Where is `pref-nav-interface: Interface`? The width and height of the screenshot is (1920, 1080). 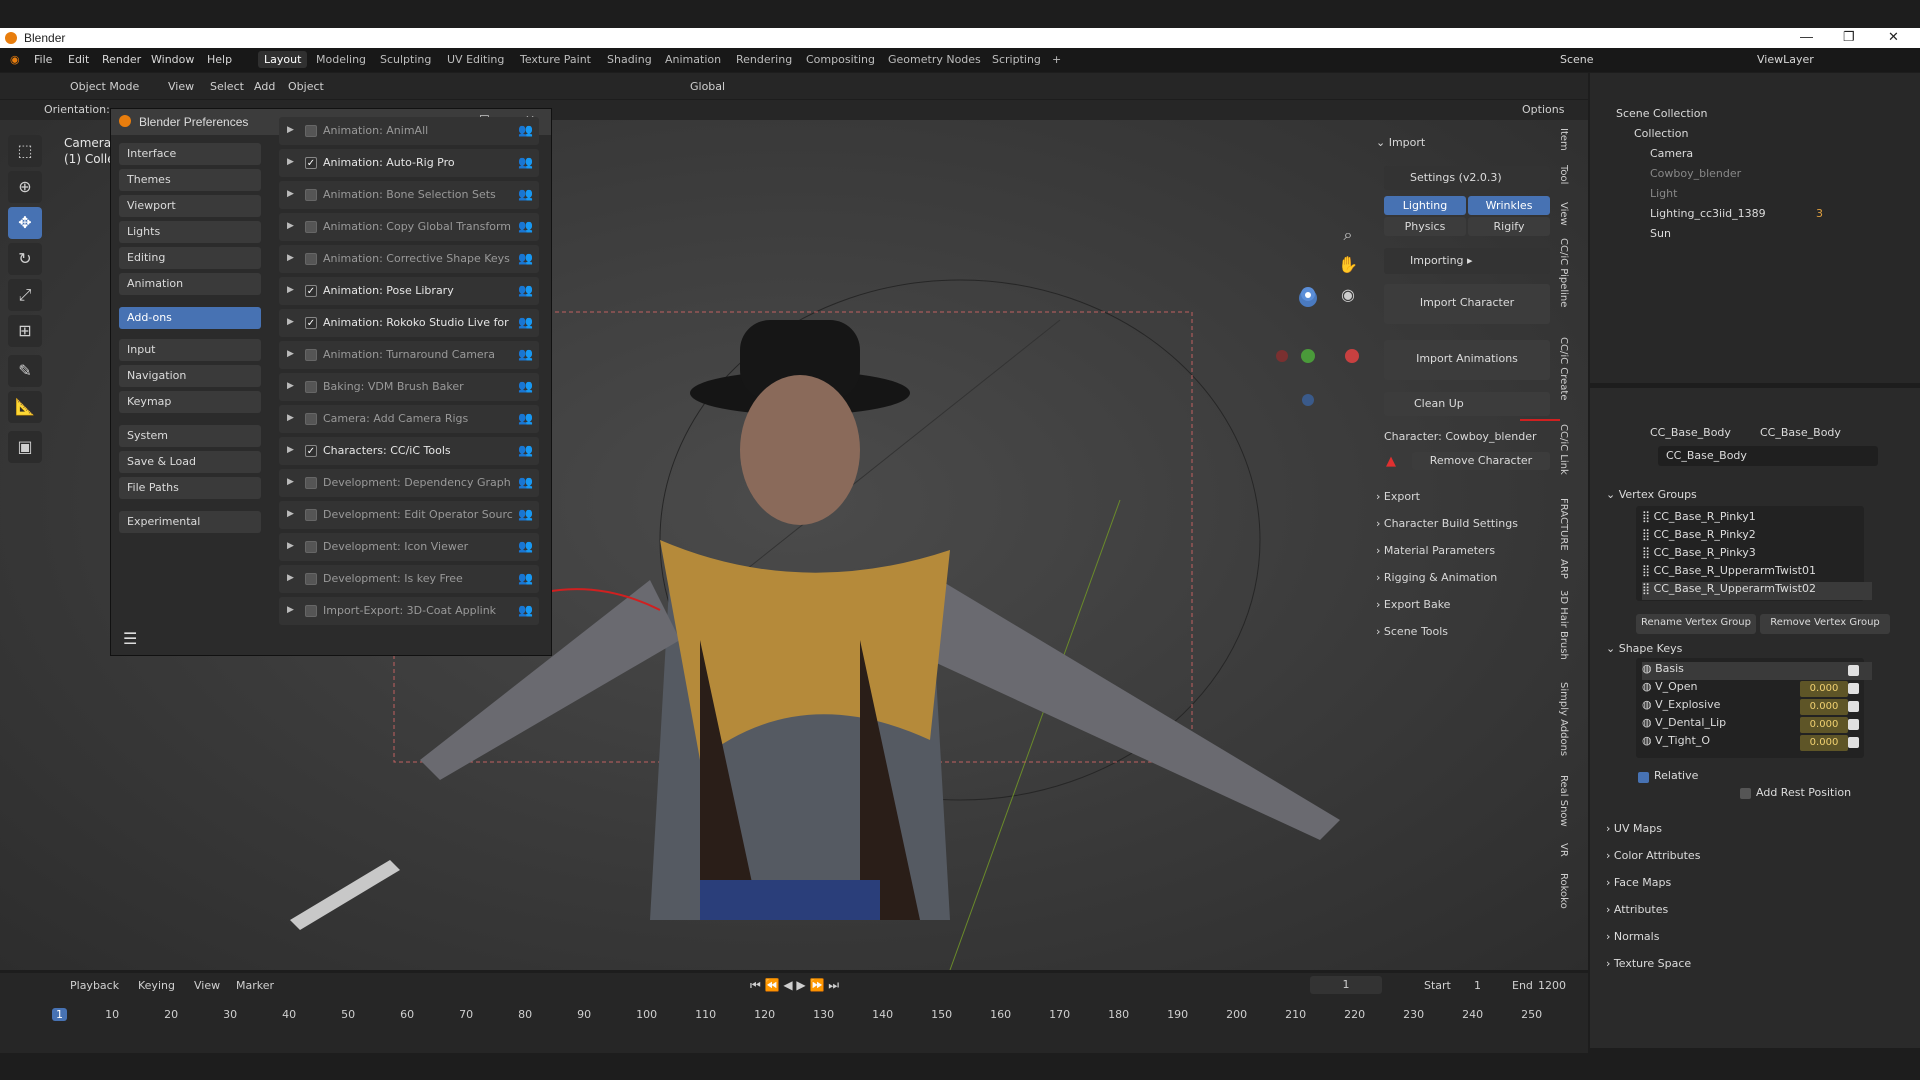
pref-nav-interface: Interface is located at coordinates (190, 154).